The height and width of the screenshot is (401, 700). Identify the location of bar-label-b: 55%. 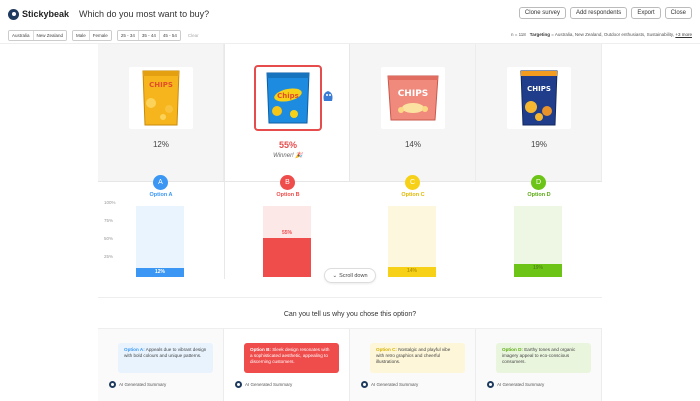
(286, 232).